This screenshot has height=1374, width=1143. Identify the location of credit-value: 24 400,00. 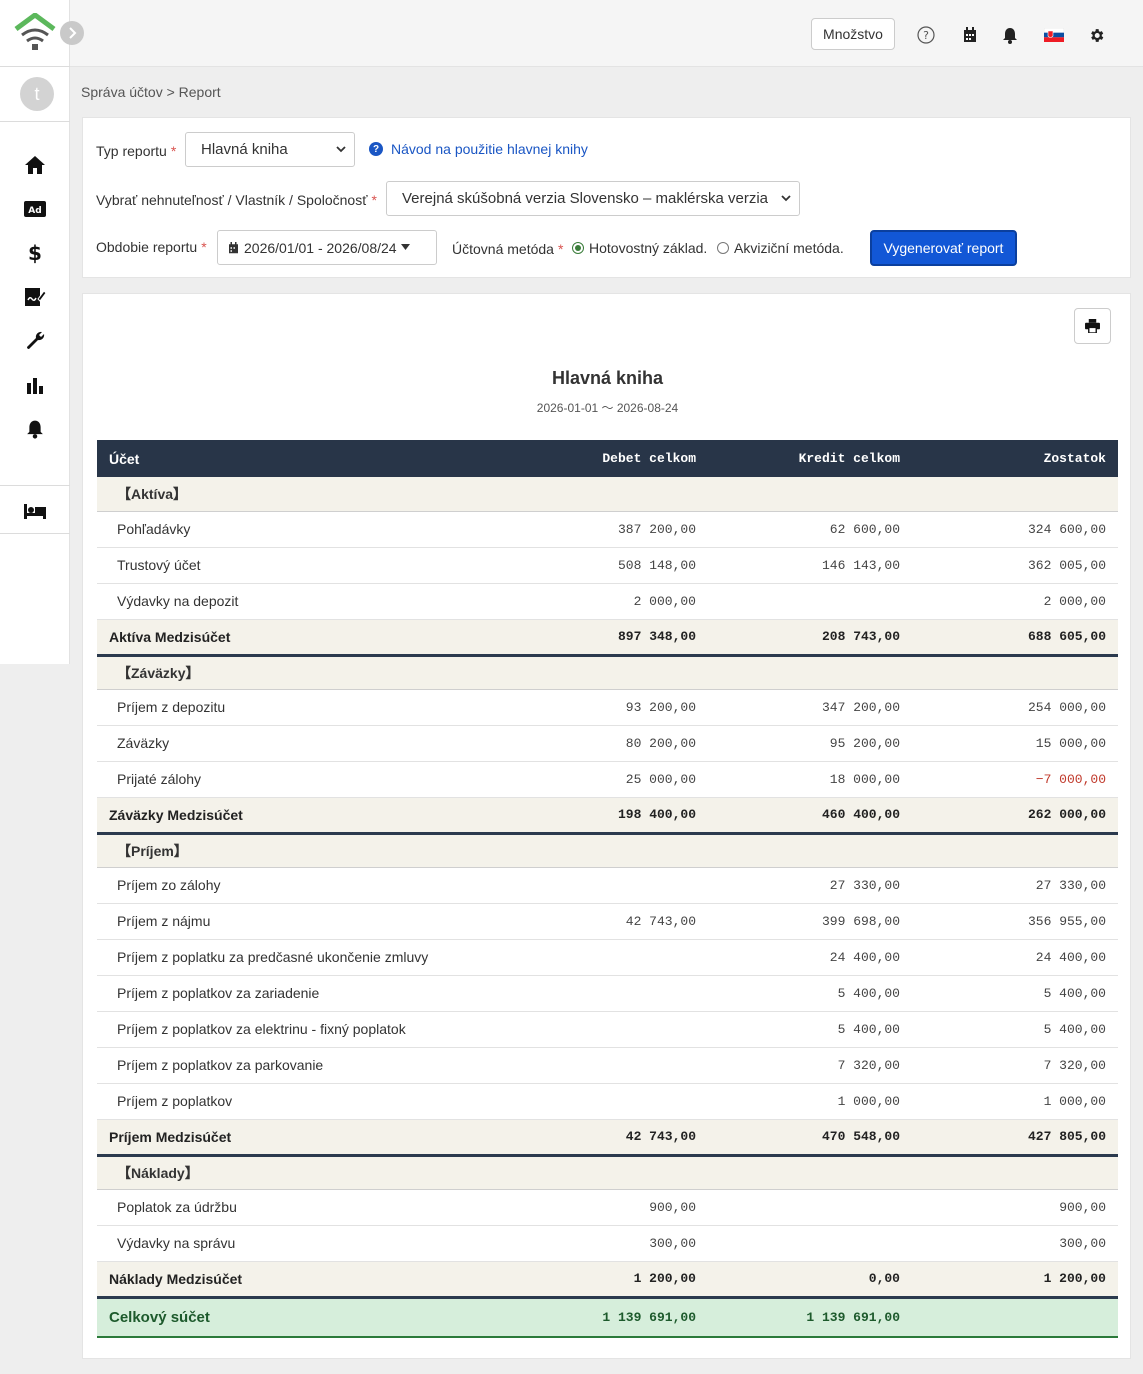
(810, 957).